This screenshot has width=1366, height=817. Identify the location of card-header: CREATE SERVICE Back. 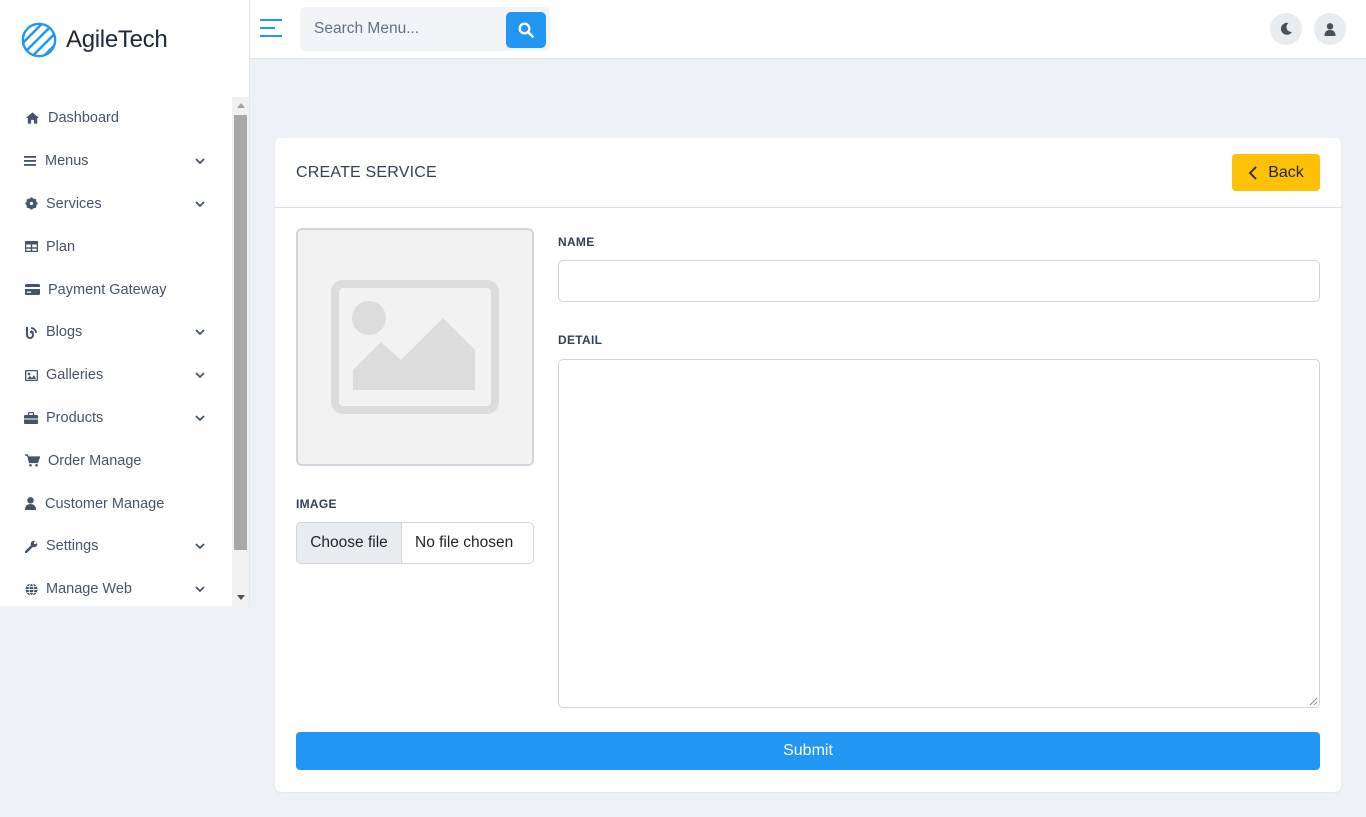
(808, 173).